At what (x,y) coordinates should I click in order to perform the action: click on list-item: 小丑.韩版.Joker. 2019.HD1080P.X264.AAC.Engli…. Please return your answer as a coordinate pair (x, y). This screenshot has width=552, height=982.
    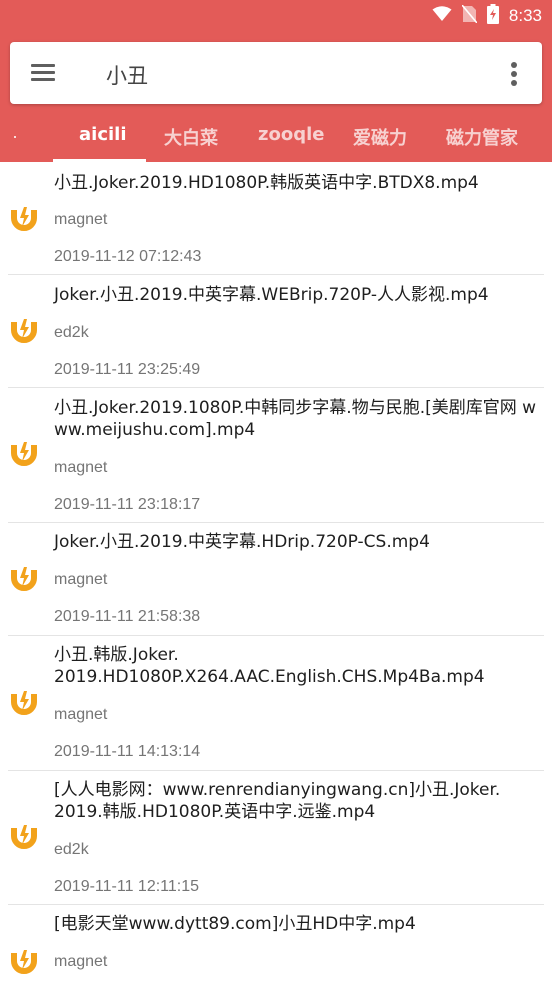
    Looking at the image, I should click on (276, 703).